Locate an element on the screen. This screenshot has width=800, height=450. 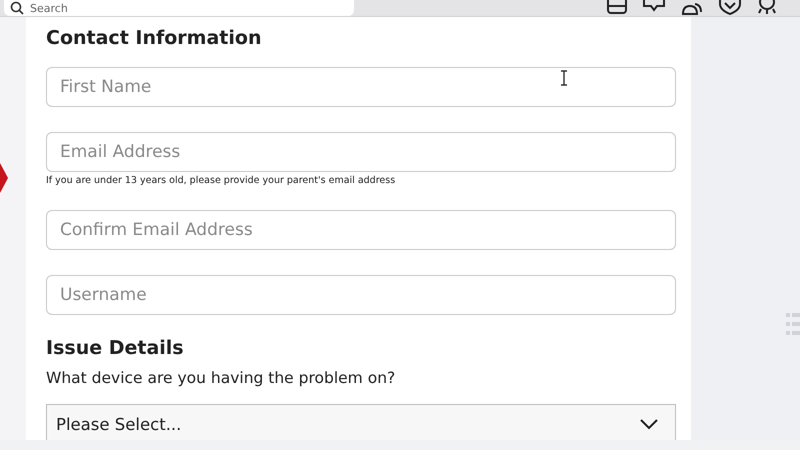
search-field: Search is located at coordinates (179, 8).